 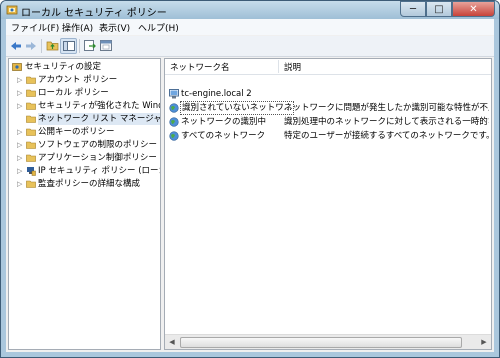 I want to click on up-folder-icon, so click(x=52, y=45).